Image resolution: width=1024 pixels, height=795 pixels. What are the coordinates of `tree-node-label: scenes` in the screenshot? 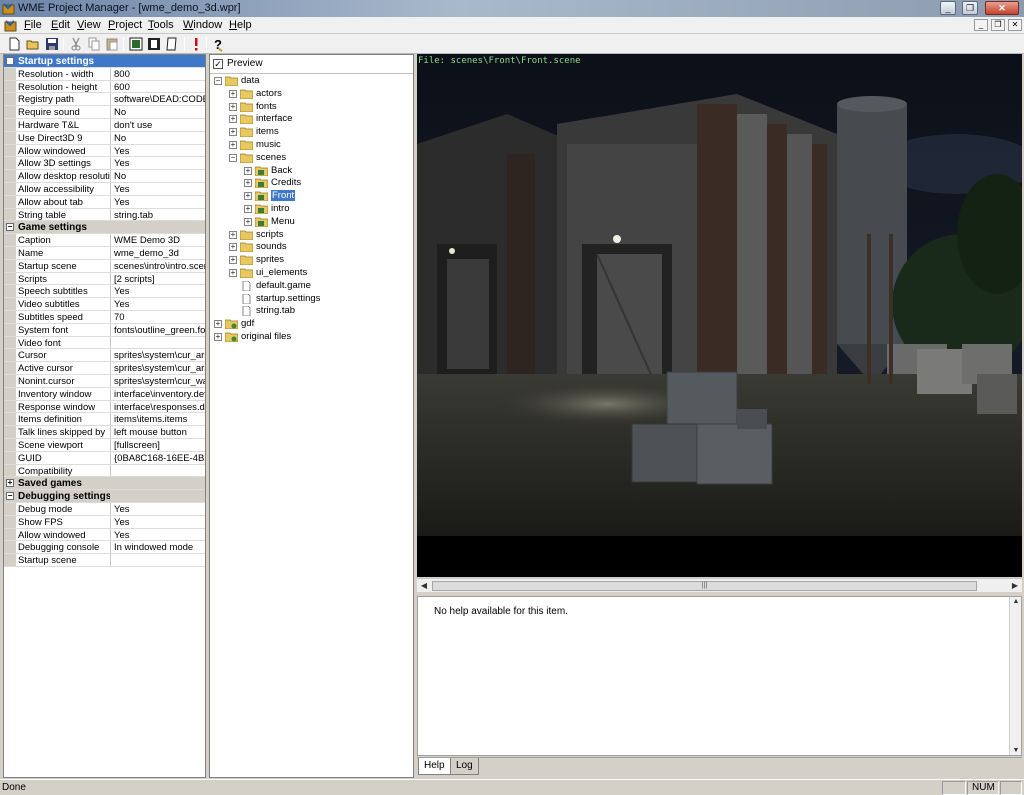 It's located at (271, 157).